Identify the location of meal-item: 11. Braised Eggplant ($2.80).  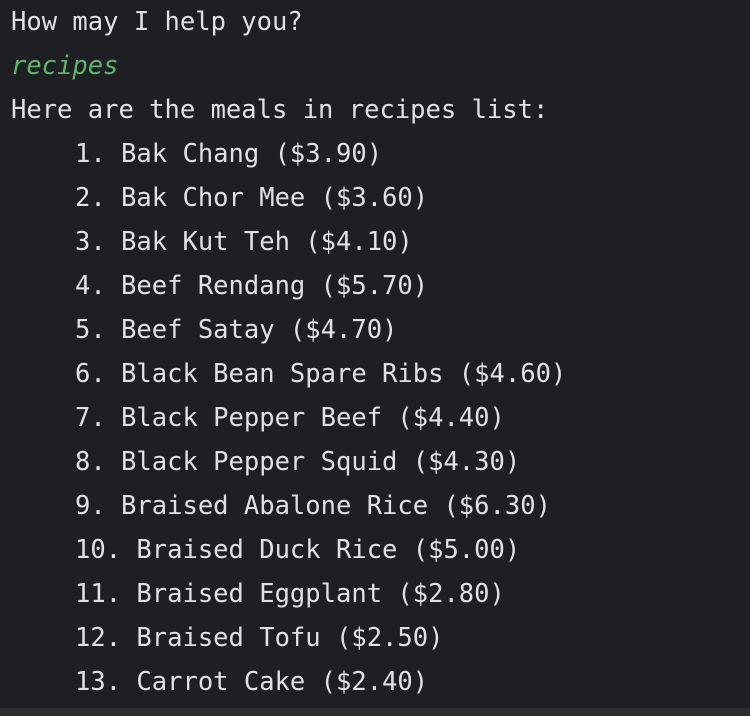
(290, 594).